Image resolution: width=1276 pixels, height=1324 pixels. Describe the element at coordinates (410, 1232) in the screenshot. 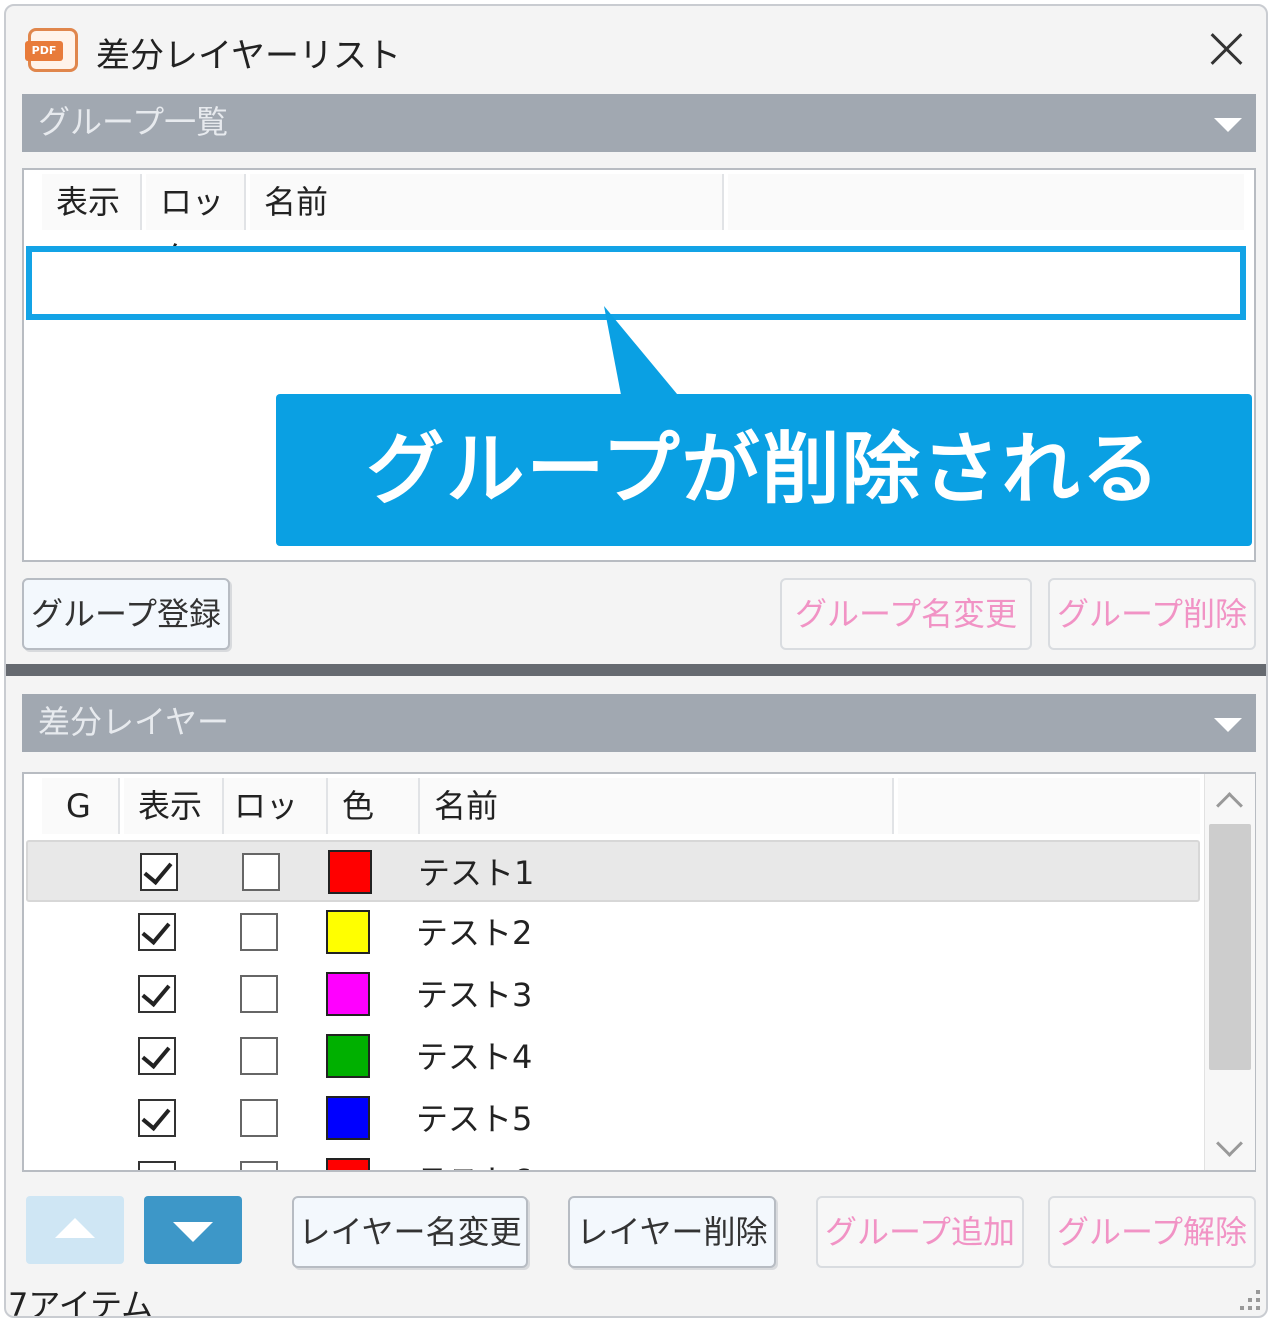

I see `layer-rename-button: レイヤー名変更` at that location.